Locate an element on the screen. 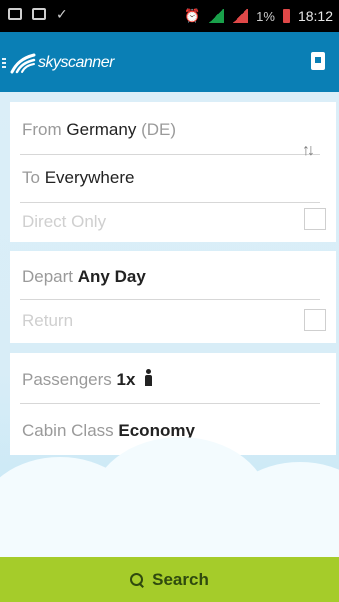  status-bar: ✓ ⏰ 1% 18:12 is located at coordinates (169, 16).